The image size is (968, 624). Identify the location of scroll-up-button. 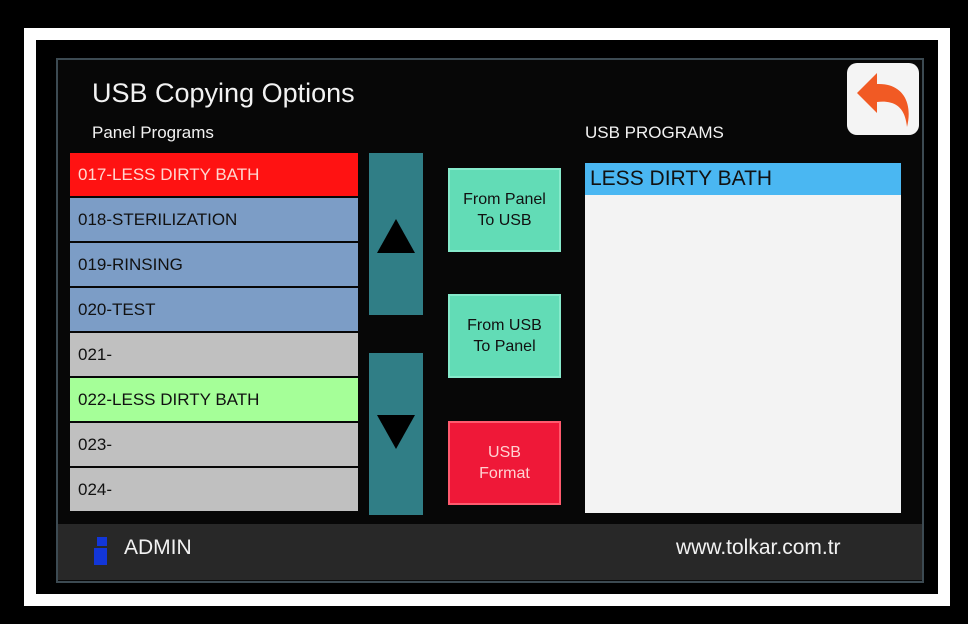
(396, 234).